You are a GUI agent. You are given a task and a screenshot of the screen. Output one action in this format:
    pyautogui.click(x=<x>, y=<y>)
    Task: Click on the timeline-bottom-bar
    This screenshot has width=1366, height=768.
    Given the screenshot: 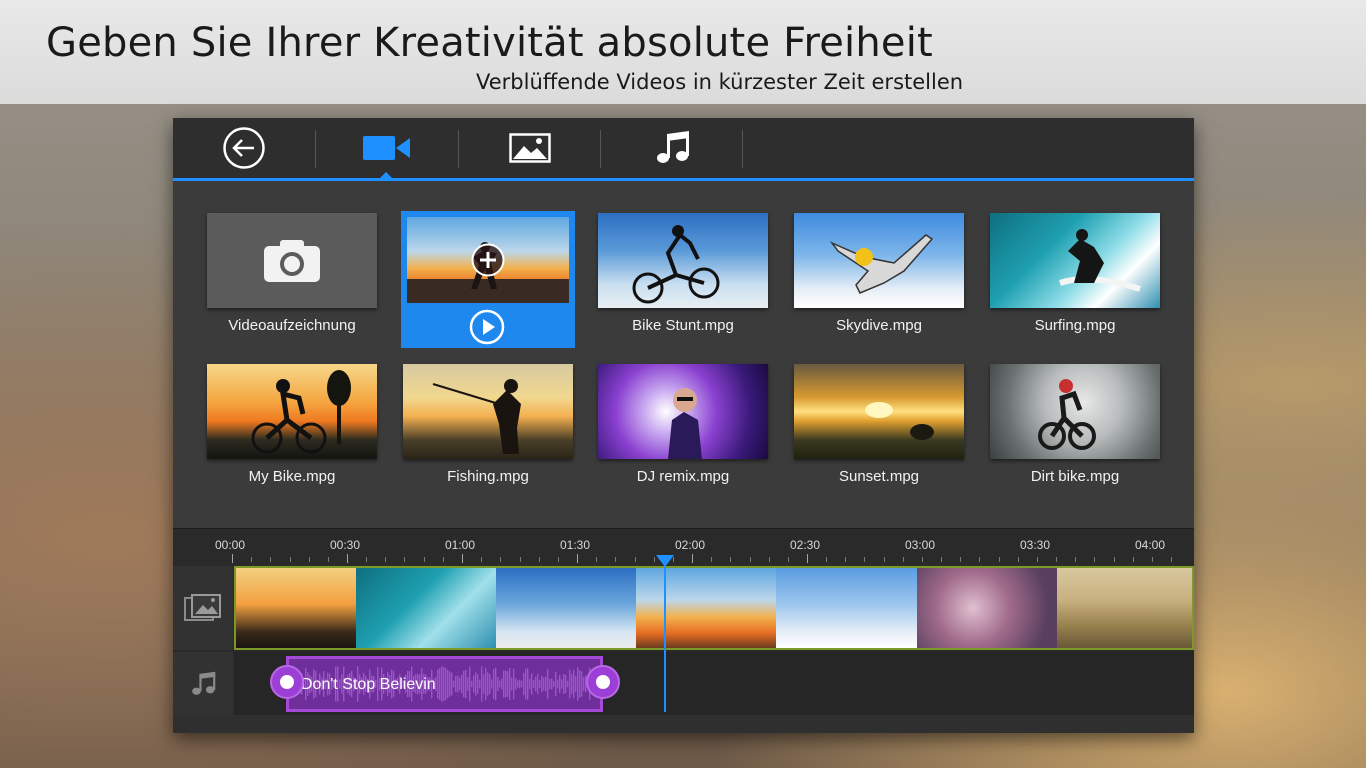 What is the action you would take?
    pyautogui.click(x=683, y=724)
    